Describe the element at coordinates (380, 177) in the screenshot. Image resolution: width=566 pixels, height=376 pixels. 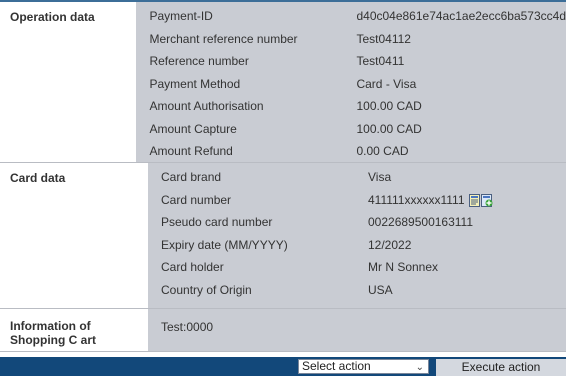
I see `card-brand-value: Visa` at that location.